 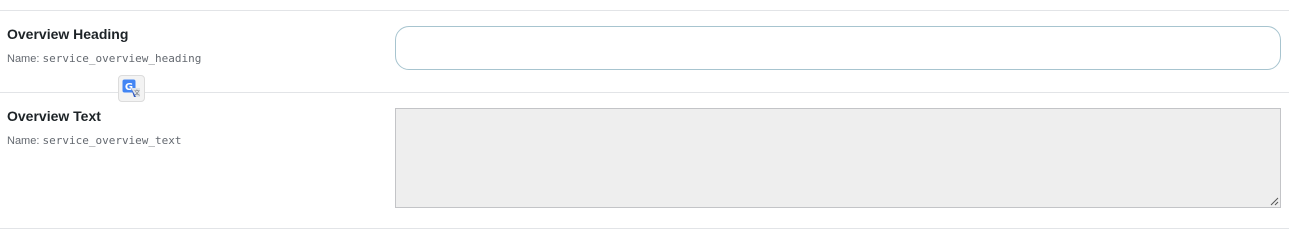 What do you see at coordinates (644, 228) in the screenshot?
I see `row-divider-bottom` at bounding box center [644, 228].